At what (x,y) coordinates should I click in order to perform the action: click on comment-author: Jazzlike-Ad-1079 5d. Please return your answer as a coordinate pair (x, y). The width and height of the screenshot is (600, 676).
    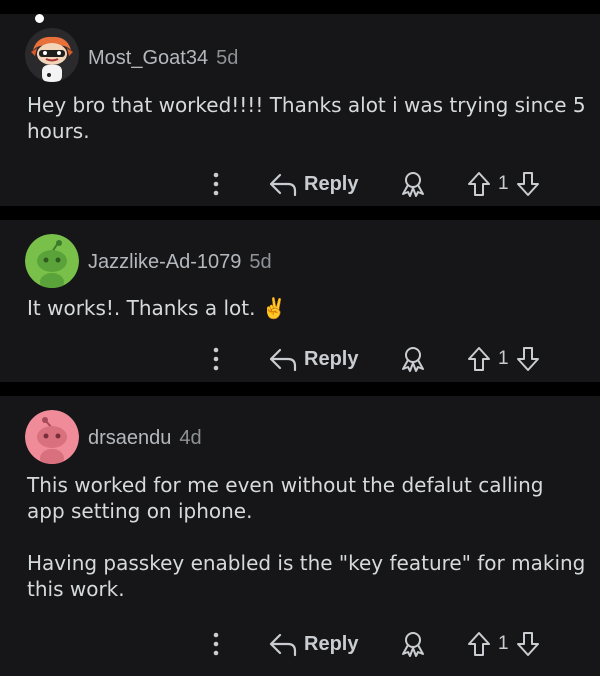
    Looking at the image, I should click on (180, 262).